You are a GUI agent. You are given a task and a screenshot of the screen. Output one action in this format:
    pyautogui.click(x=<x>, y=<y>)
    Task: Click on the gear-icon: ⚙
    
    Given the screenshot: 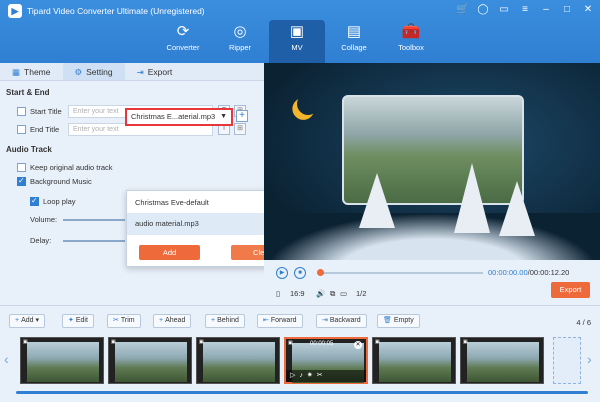 What is the action you would take?
    pyautogui.click(x=78, y=72)
    